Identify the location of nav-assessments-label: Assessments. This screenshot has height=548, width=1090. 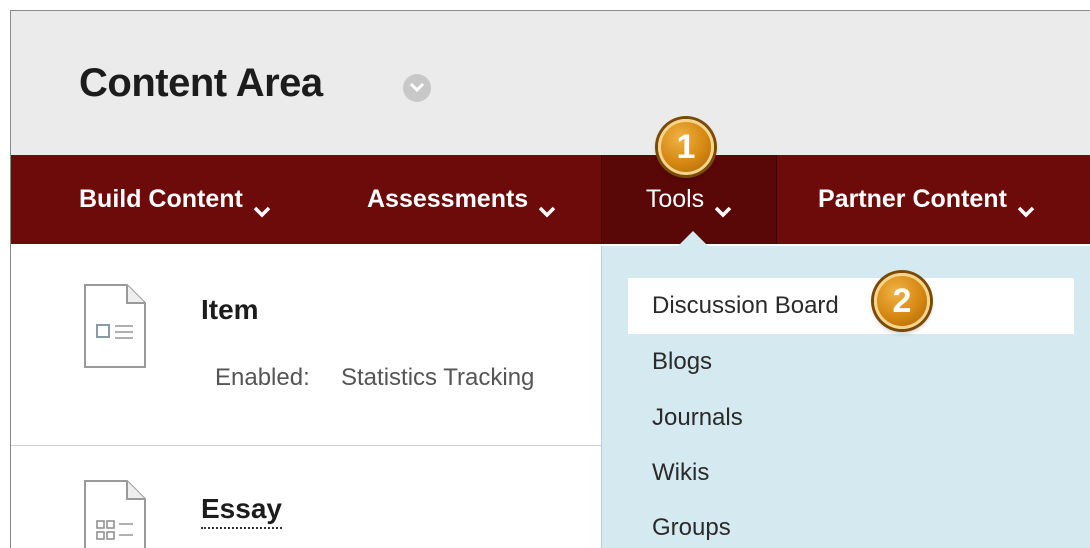
(448, 199).